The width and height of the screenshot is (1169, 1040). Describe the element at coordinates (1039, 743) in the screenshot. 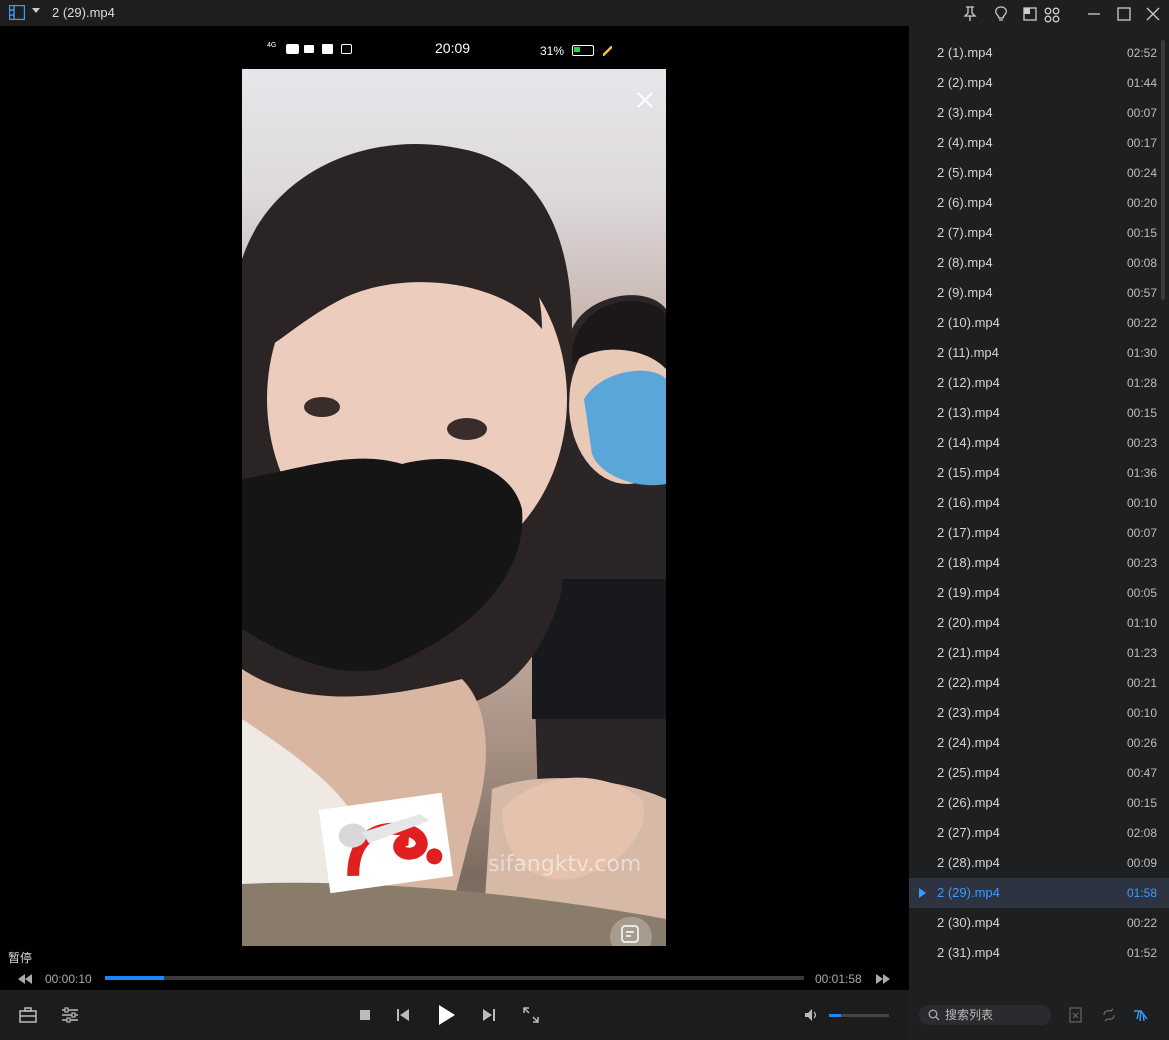

I see `playlist-item: 2 (24).mp4 00:26` at that location.